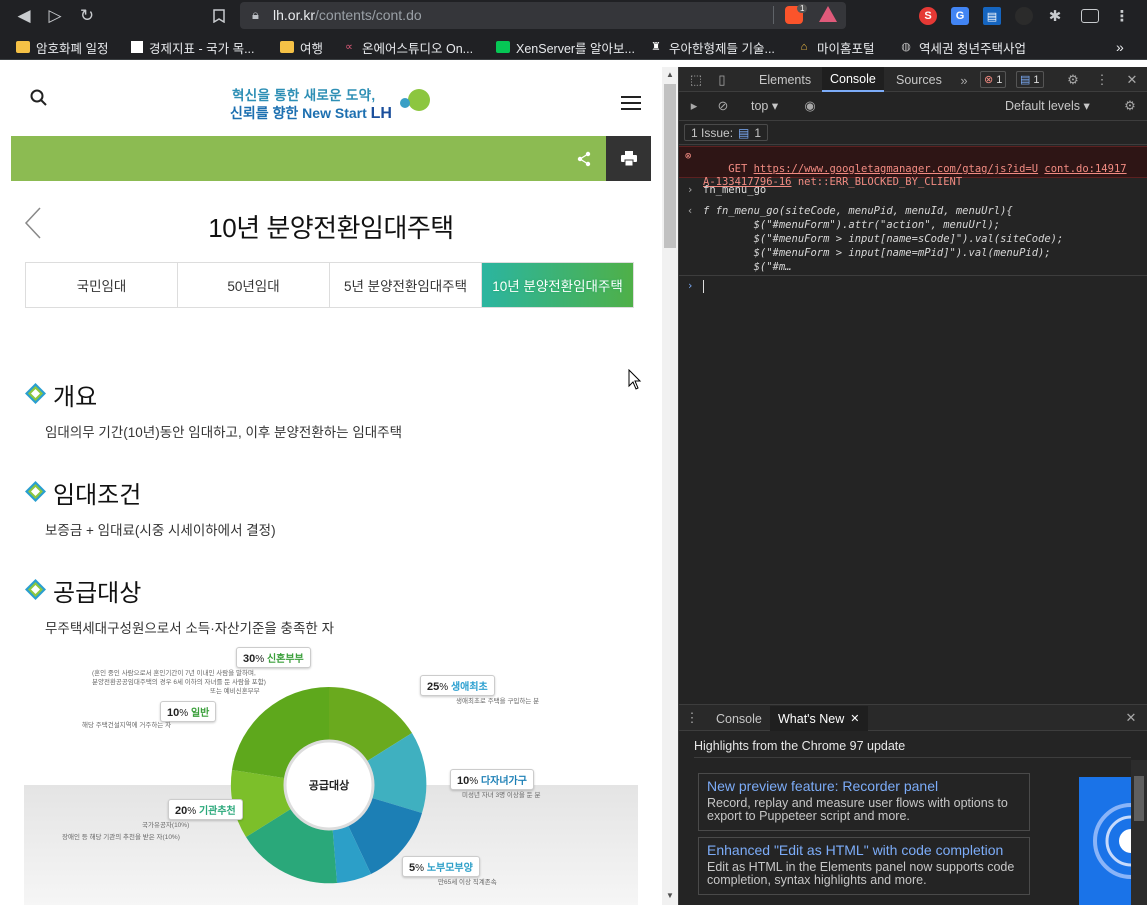 This screenshot has width=1147, height=905. I want to click on lh-logo: 혁신을 통한 새로운 도약, 신뢰를 향한 New Start LH, so click(332, 104).